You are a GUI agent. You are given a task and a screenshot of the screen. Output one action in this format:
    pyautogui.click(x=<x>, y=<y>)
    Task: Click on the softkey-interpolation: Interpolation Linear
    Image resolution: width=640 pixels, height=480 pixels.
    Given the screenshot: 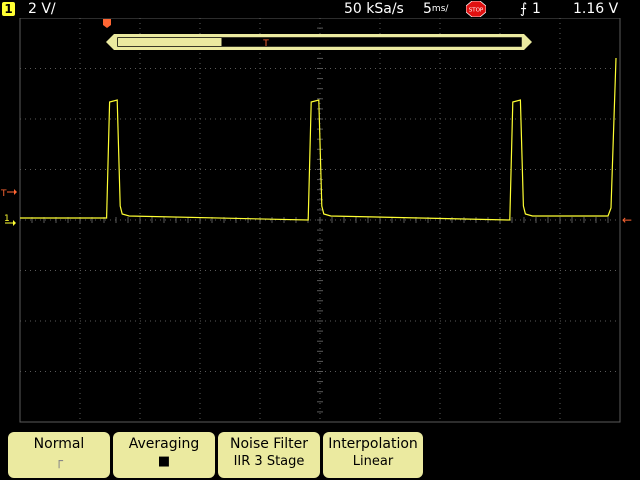 What is the action you would take?
    pyautogui.click(x=373, y=455)
    